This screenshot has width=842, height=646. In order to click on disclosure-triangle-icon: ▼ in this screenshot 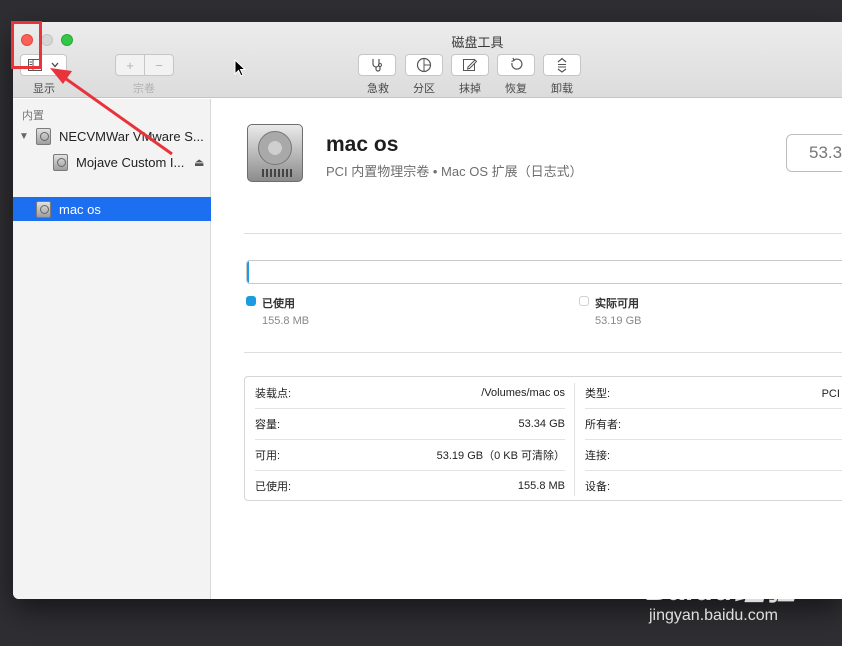, I will do `click(24, 136)`.